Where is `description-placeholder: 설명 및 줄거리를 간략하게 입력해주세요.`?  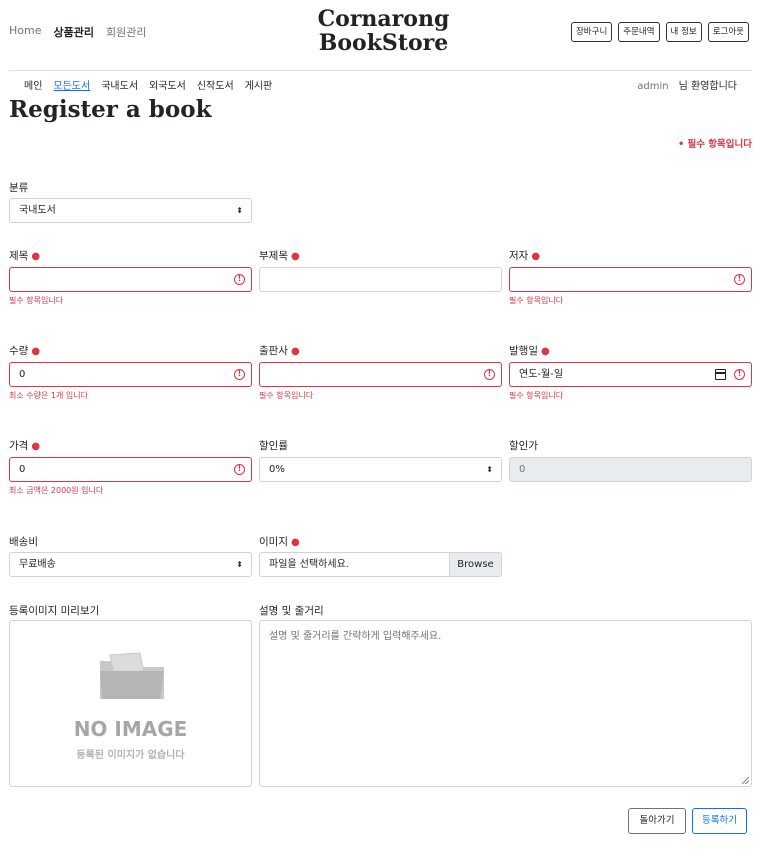
description-placeholder: 설명 및 줄거리를 간략하게 입력해주세요. is located at coordinates (355, 636).